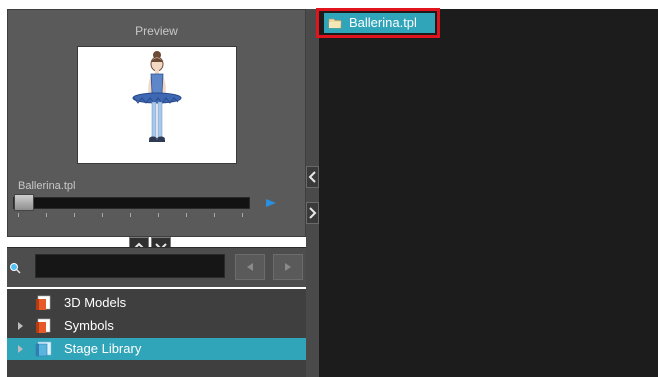  I want to click on ballerina-image, so click(157, 96).